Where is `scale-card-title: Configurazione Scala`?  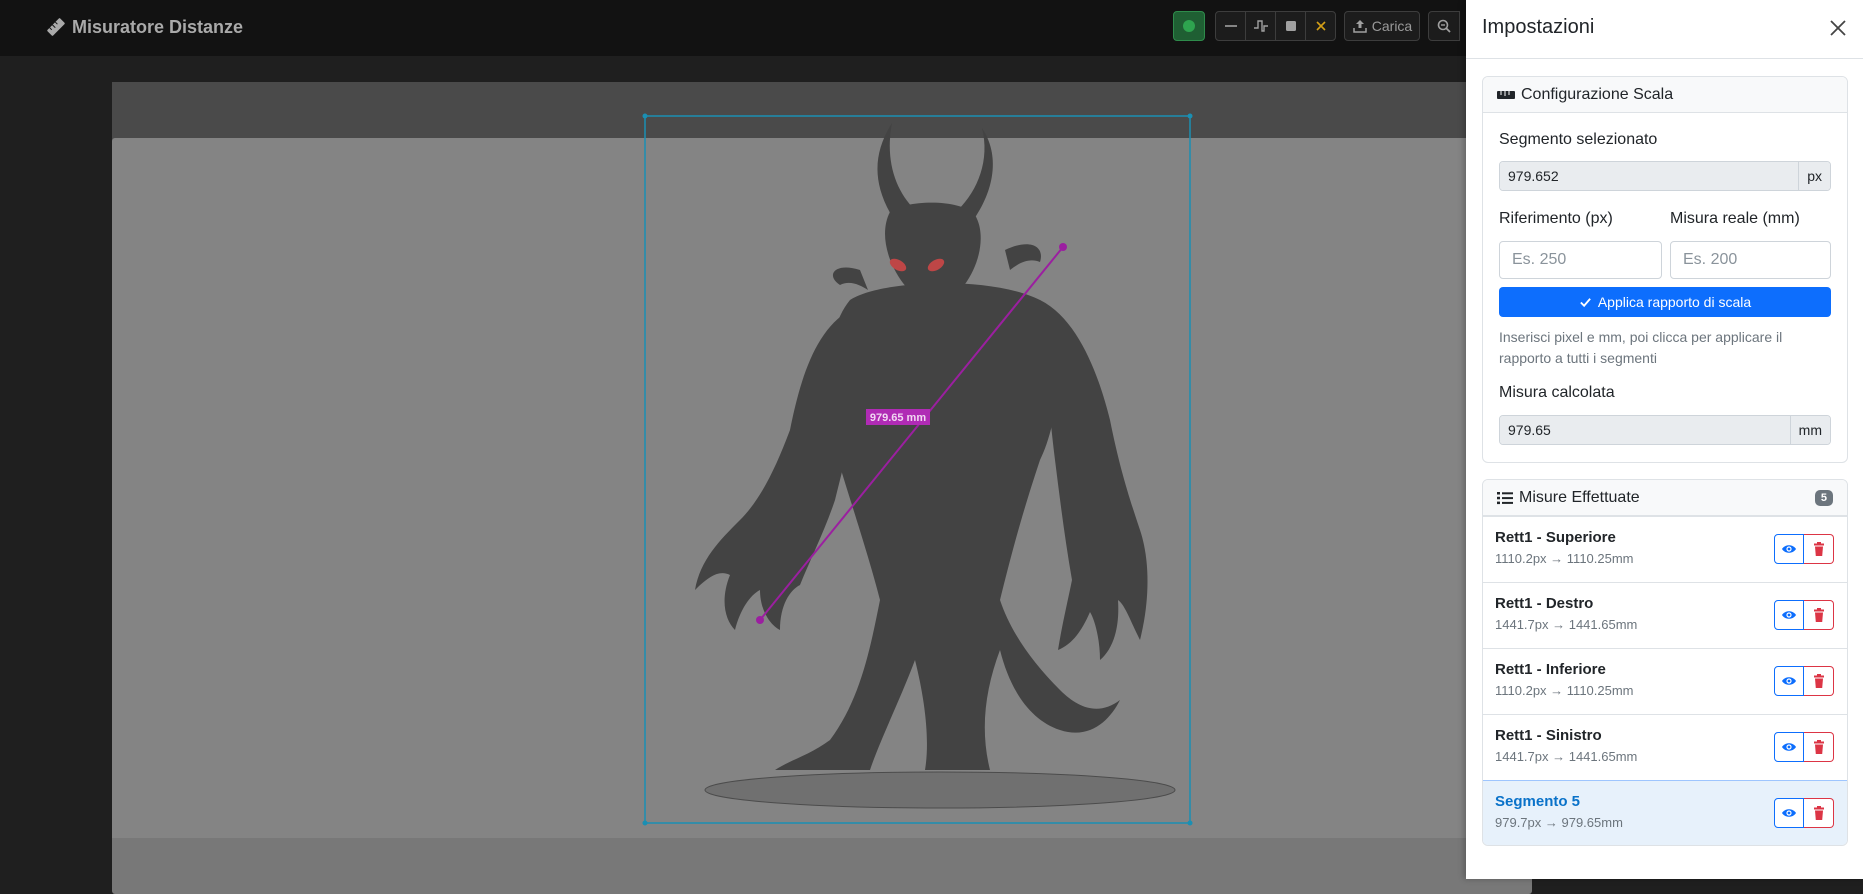 scale-card-title: Configurazione Scala is located at coordinates (1597, 94).